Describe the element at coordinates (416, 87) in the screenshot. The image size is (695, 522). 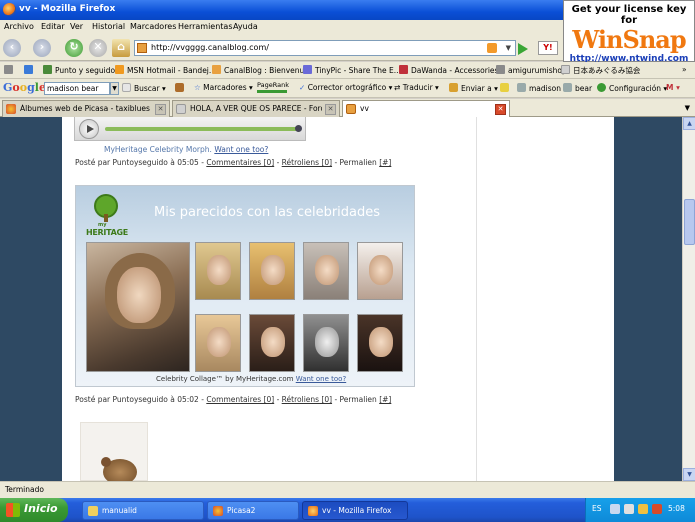
I see `google-traducir-button: ⇄ Traducir ▾` at that location.